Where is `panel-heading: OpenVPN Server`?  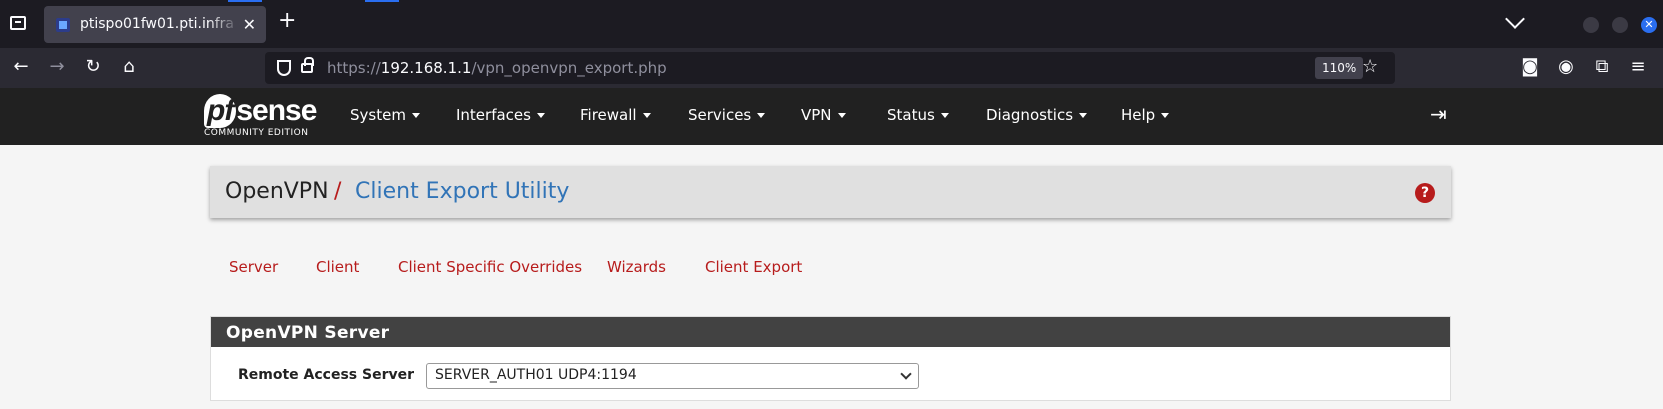 panel-heading: OpenVPN Server is located at coordinates (830, 332).